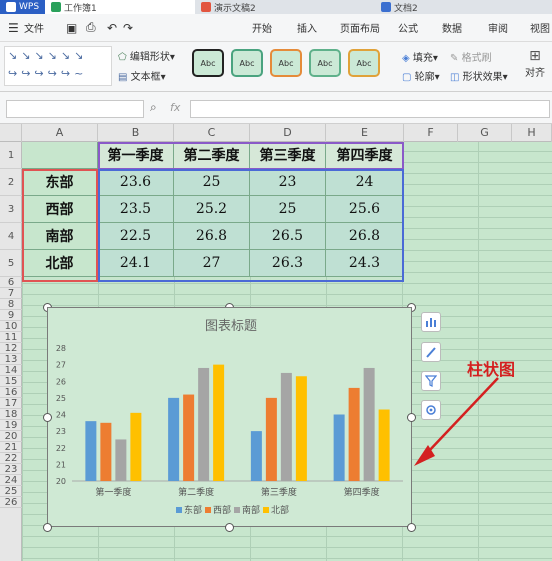 The height and width of the screenshot is (561, 552). I want to click on row-header: 9, so click(11, 315).